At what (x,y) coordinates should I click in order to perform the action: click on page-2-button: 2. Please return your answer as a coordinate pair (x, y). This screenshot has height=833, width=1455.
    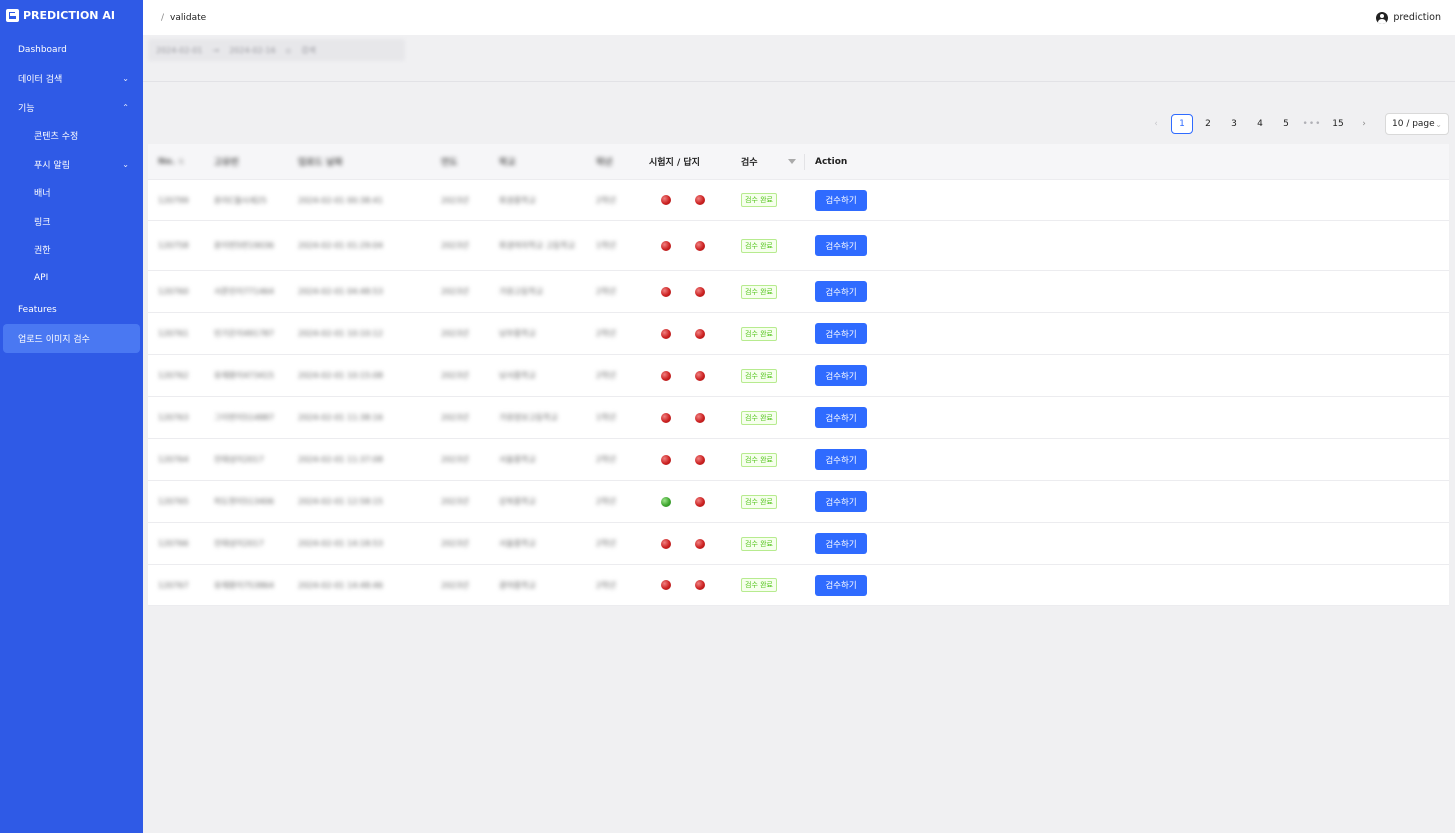
    Looking at the image, I should click on (1208, 124).